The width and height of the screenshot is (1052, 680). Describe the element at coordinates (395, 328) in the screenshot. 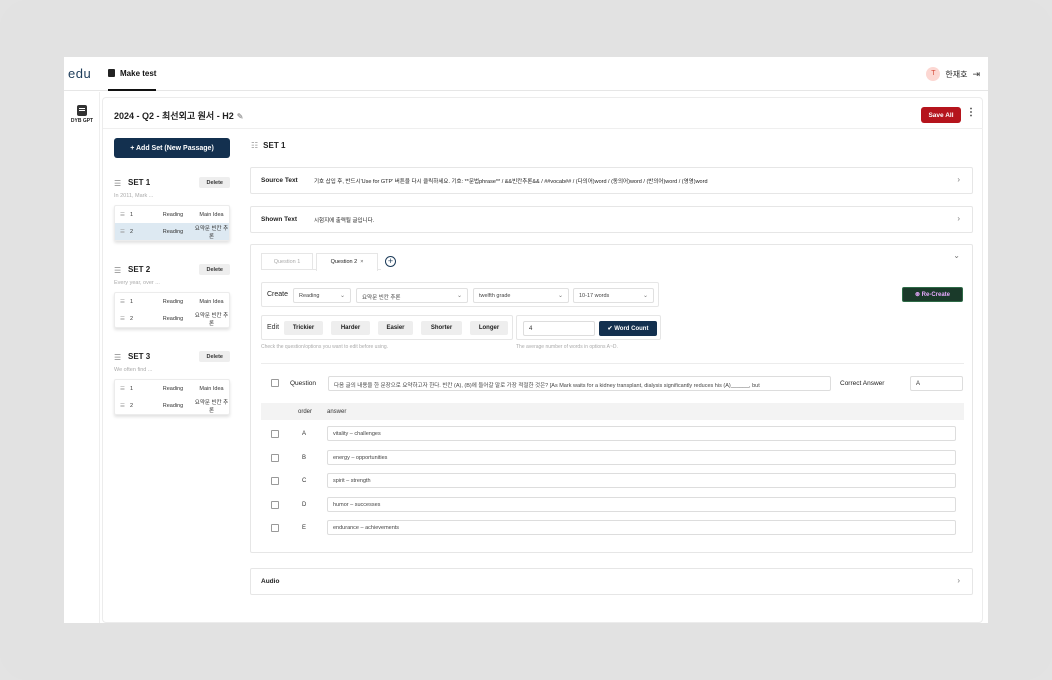

I see `easier-button: Easier` at that location.